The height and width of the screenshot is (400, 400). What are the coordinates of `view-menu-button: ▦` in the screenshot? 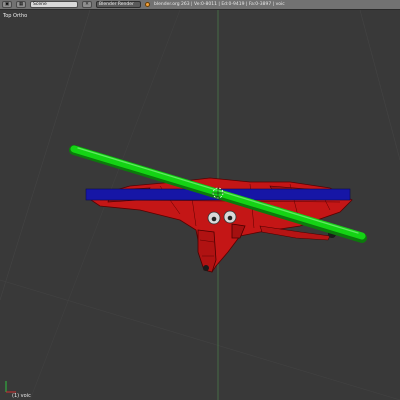 It's located at (21, 4).